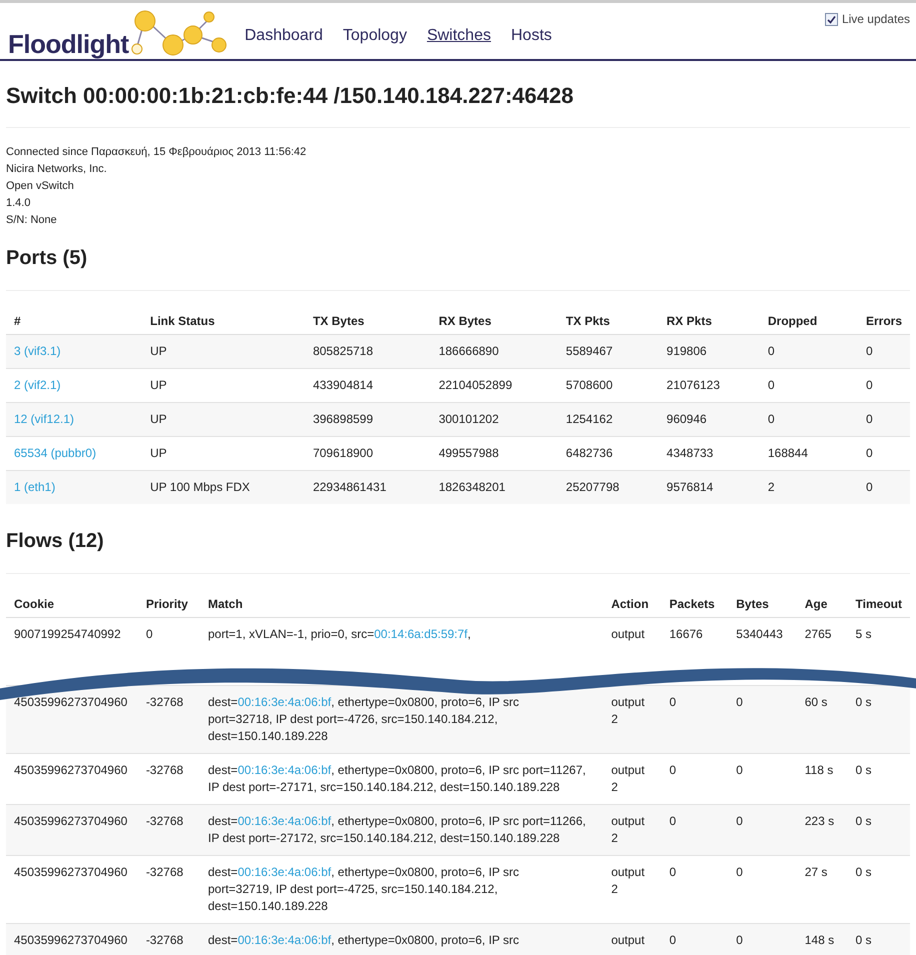  What do you see at coordinates (458, 36) in the screenshot?
I see `nav-link: Switches` at bounding box center [458, 36].